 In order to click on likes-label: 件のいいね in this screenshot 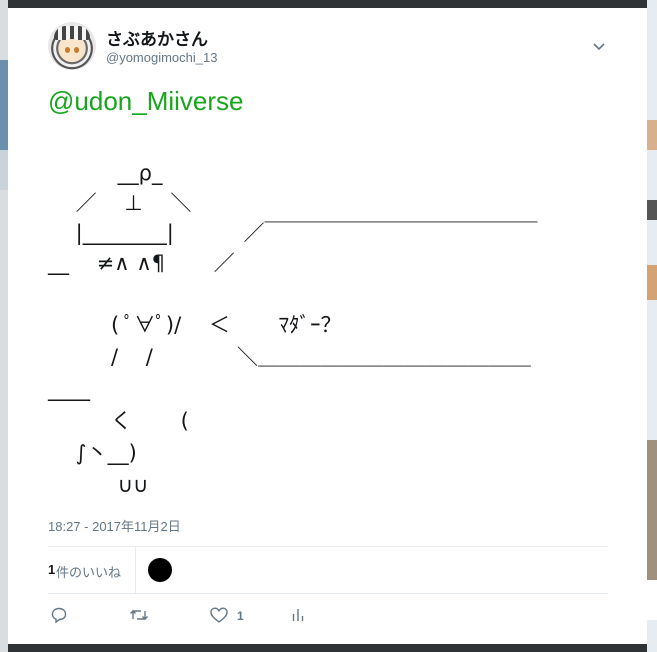, I will do `click(89, 573)`.